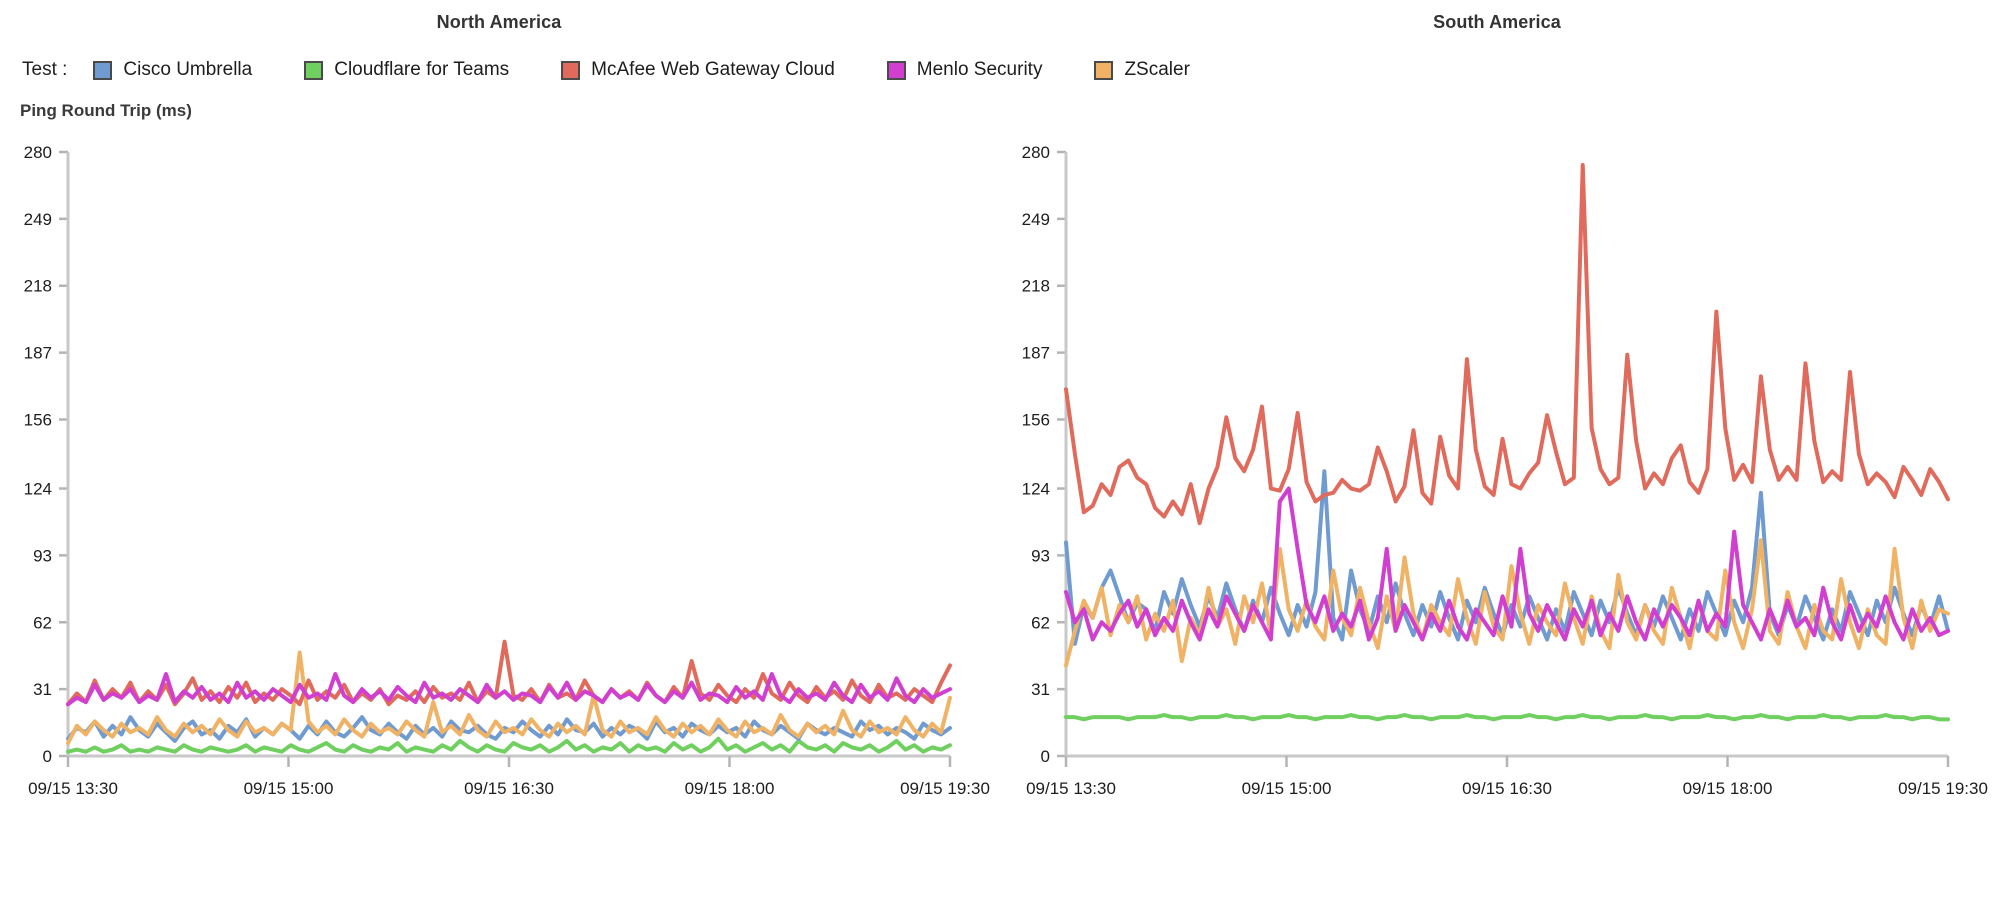 The image size is (1996, 910). Describe the element at coordinates (1497, 22) in the screenshot. I see `panel-title-south-america: South America` at that location.